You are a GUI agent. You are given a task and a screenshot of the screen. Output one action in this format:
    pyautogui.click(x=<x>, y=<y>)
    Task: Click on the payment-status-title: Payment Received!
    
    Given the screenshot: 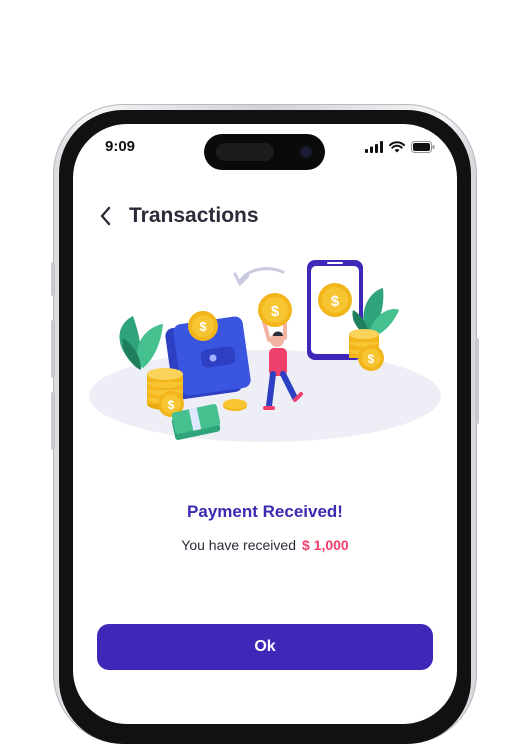 What is the action you would take?
    pyautogui.click(x=265, y=511)
    